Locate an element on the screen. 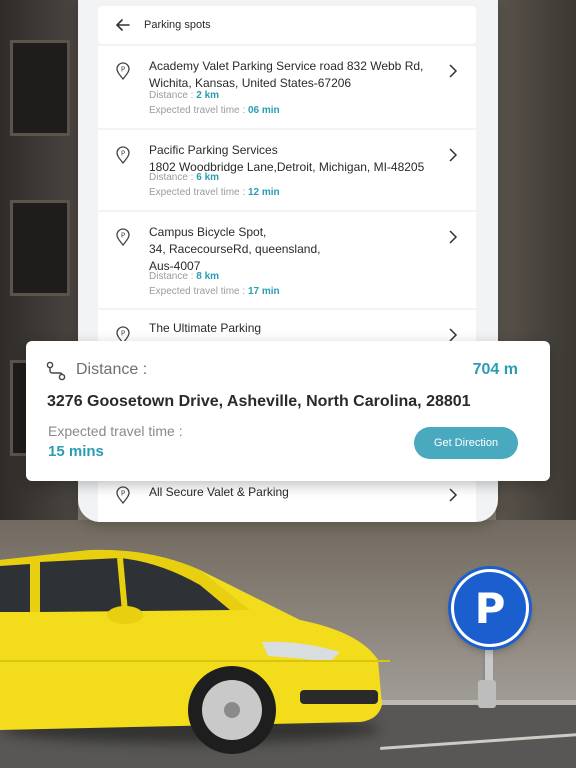  distance-value: 704 m is located at coordinates (495, 369).